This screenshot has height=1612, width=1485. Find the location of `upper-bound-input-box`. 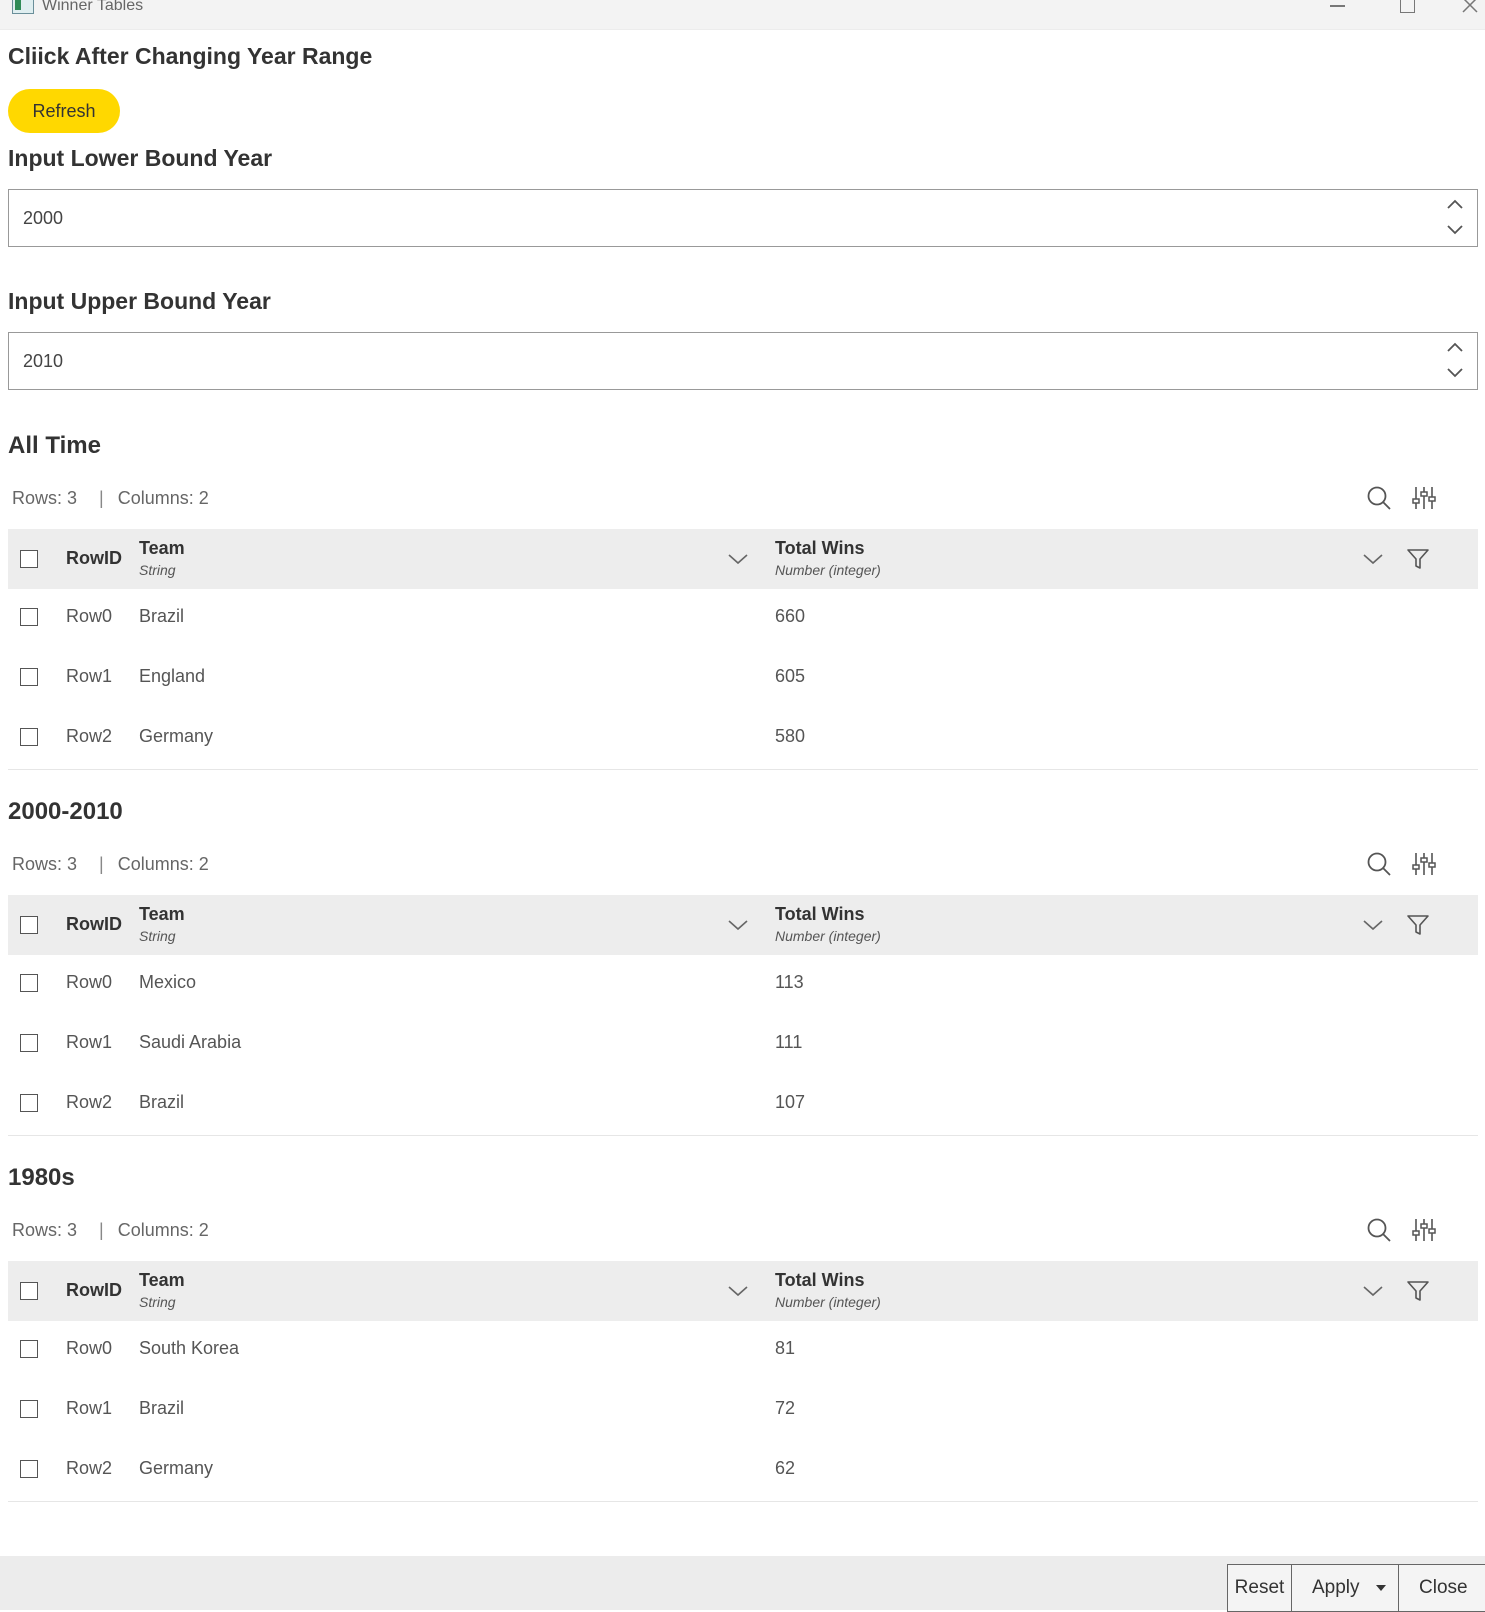

upper-bound-input-box is located at coordinates (743, 361).